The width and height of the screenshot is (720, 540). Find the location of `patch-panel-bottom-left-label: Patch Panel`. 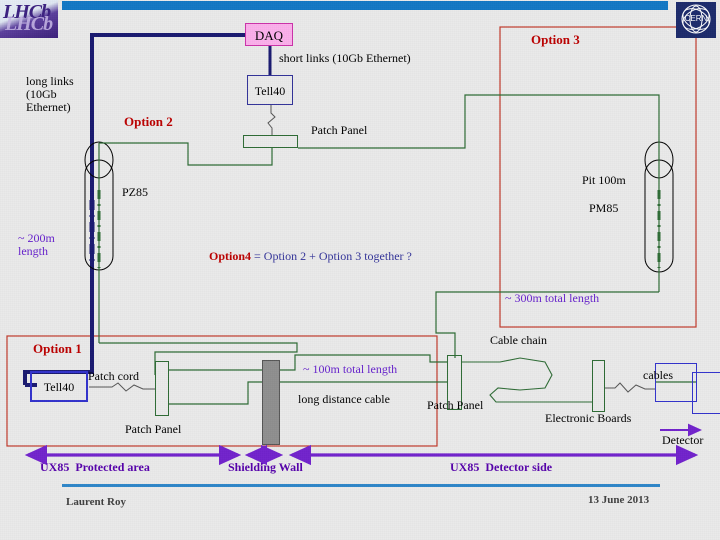

patch-panel-bottom-left-label: Patch Panel is located at coordinates (153, 429).